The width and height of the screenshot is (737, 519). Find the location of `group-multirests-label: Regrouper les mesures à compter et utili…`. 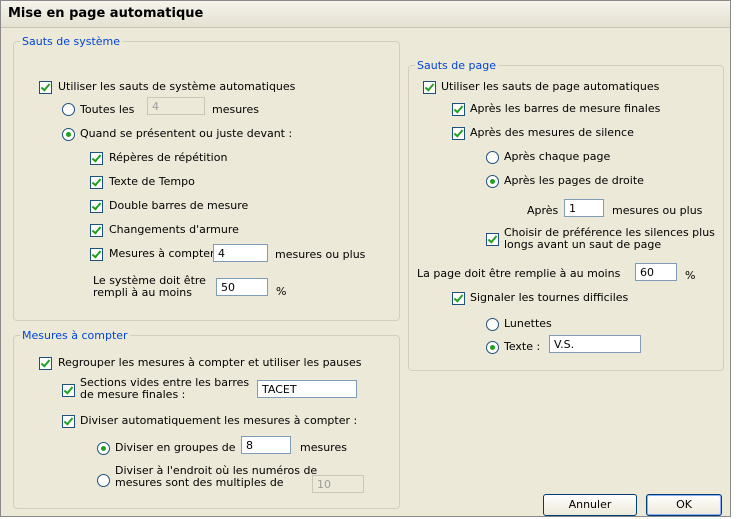

group-multirests-label: Regrouper les mesures à compter et utili… is located at coordinates (210, 362).